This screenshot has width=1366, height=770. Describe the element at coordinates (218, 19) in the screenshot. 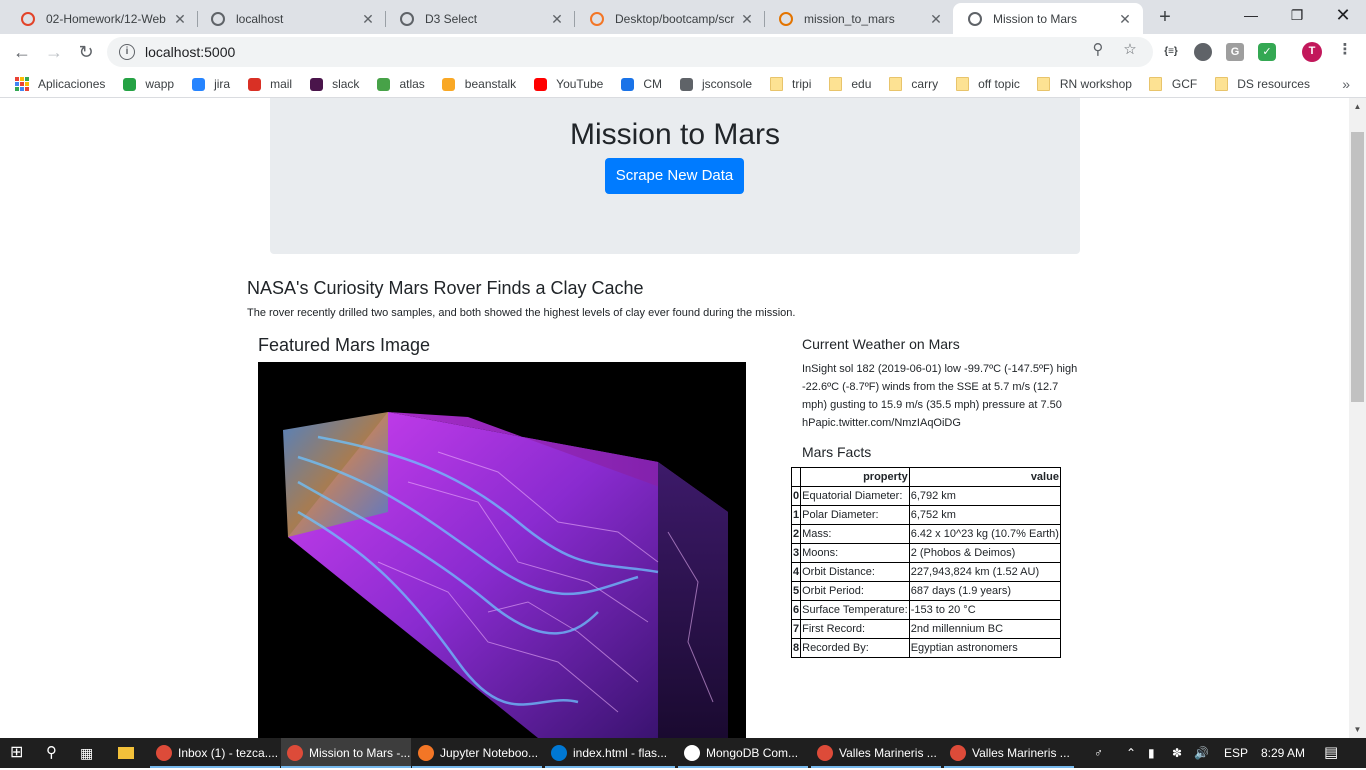

I see `globe-icon` at that location.